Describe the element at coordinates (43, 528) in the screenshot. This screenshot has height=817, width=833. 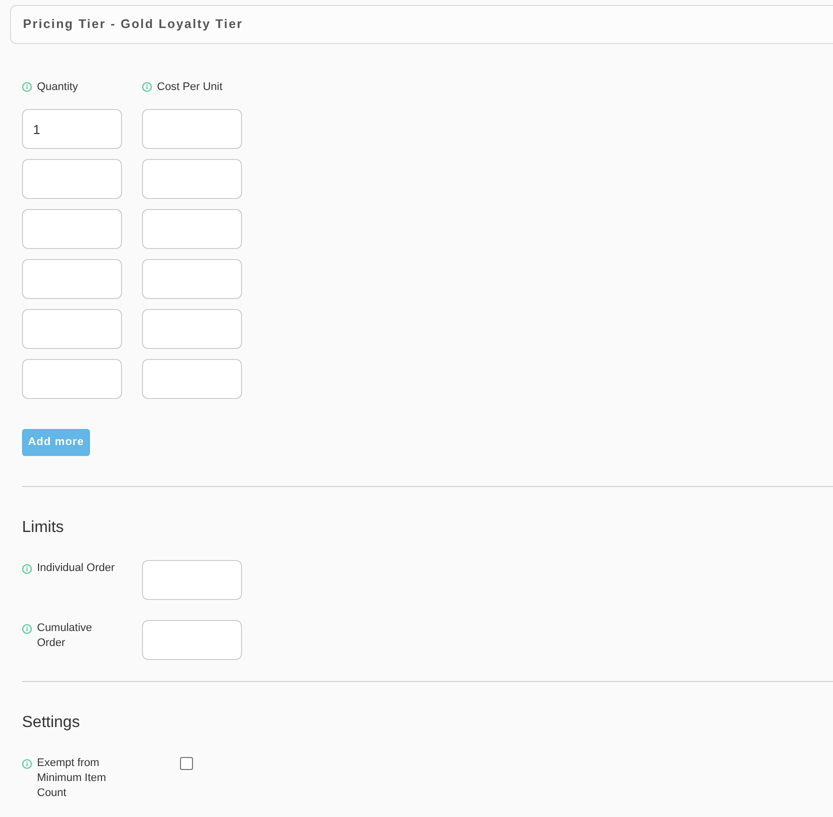
I see `section-heading: Limits` at that location.